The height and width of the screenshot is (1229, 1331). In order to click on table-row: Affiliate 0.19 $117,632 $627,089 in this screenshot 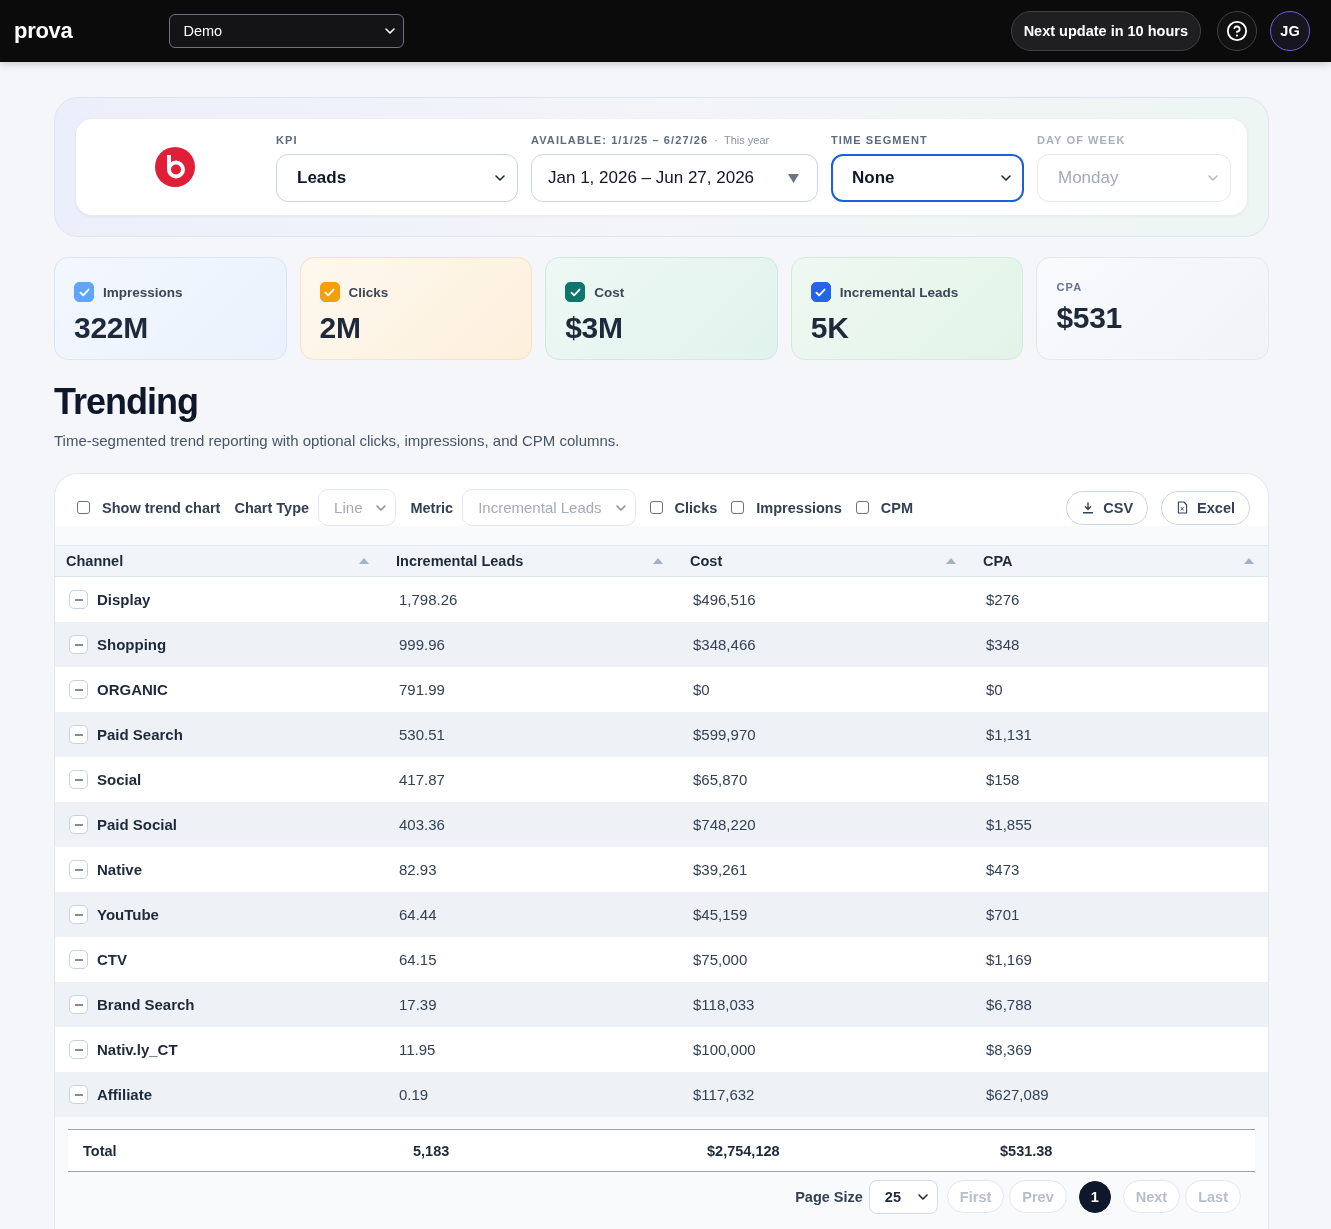, I will do `click(661, 1094)`.